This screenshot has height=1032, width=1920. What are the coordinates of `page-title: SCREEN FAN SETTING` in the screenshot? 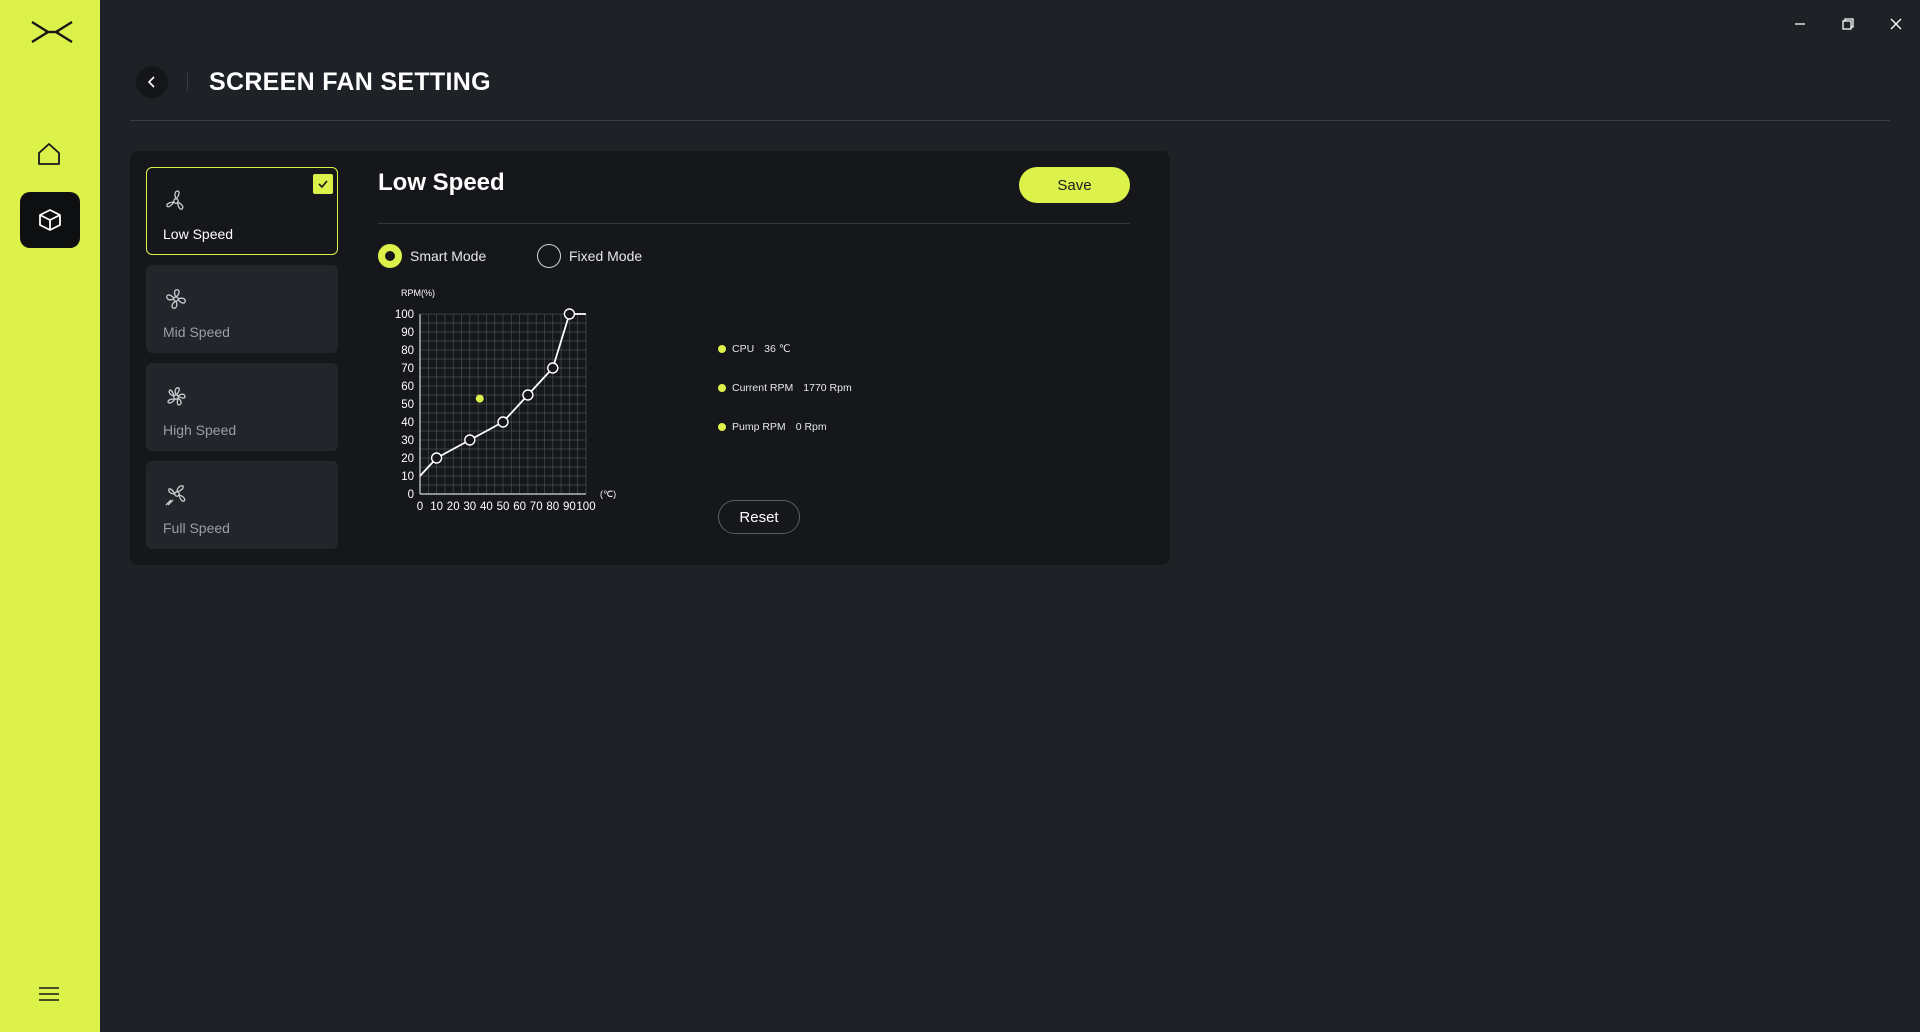 It's located at (350, 82).